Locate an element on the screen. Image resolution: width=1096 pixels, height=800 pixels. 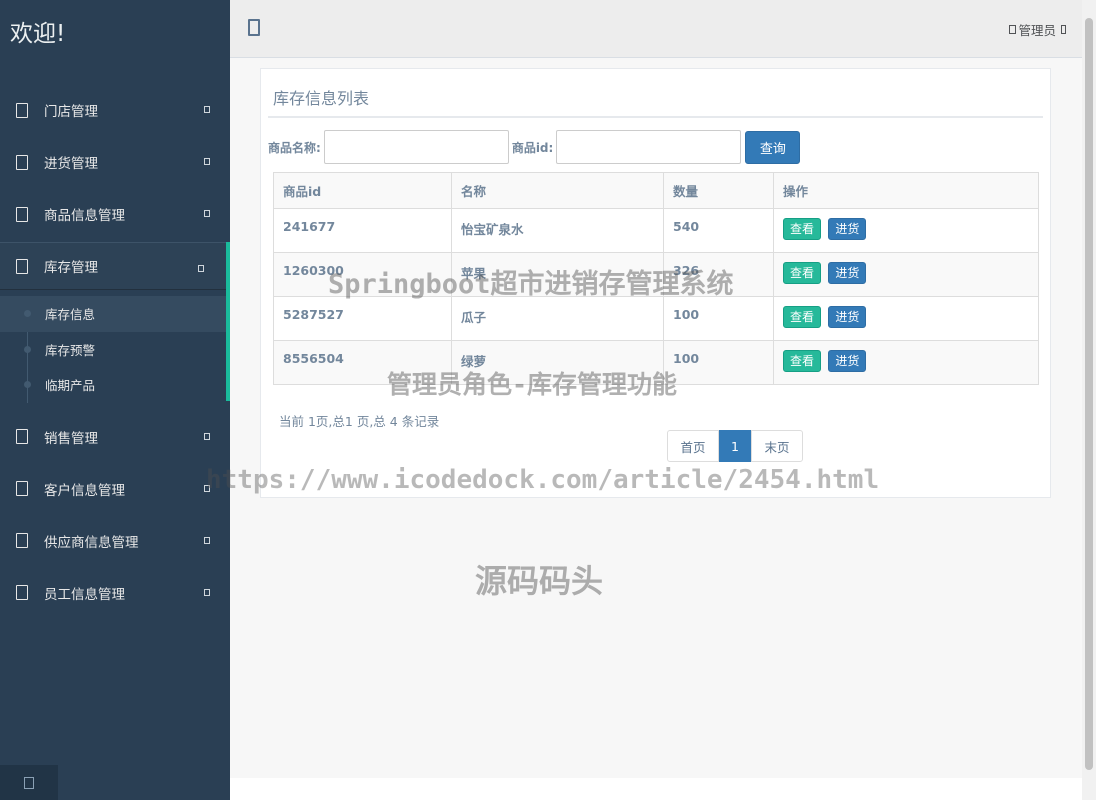
sidebar-item-employee: 员工信息管理 is located at coordinates (115, 593).